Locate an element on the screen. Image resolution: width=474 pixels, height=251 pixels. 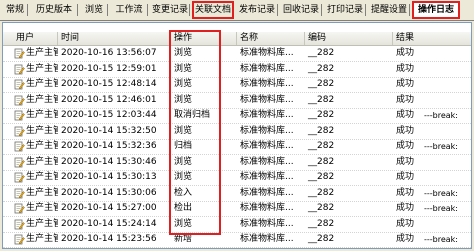
tab-print-records: 打印记录 is located at coordinates (345, 10).